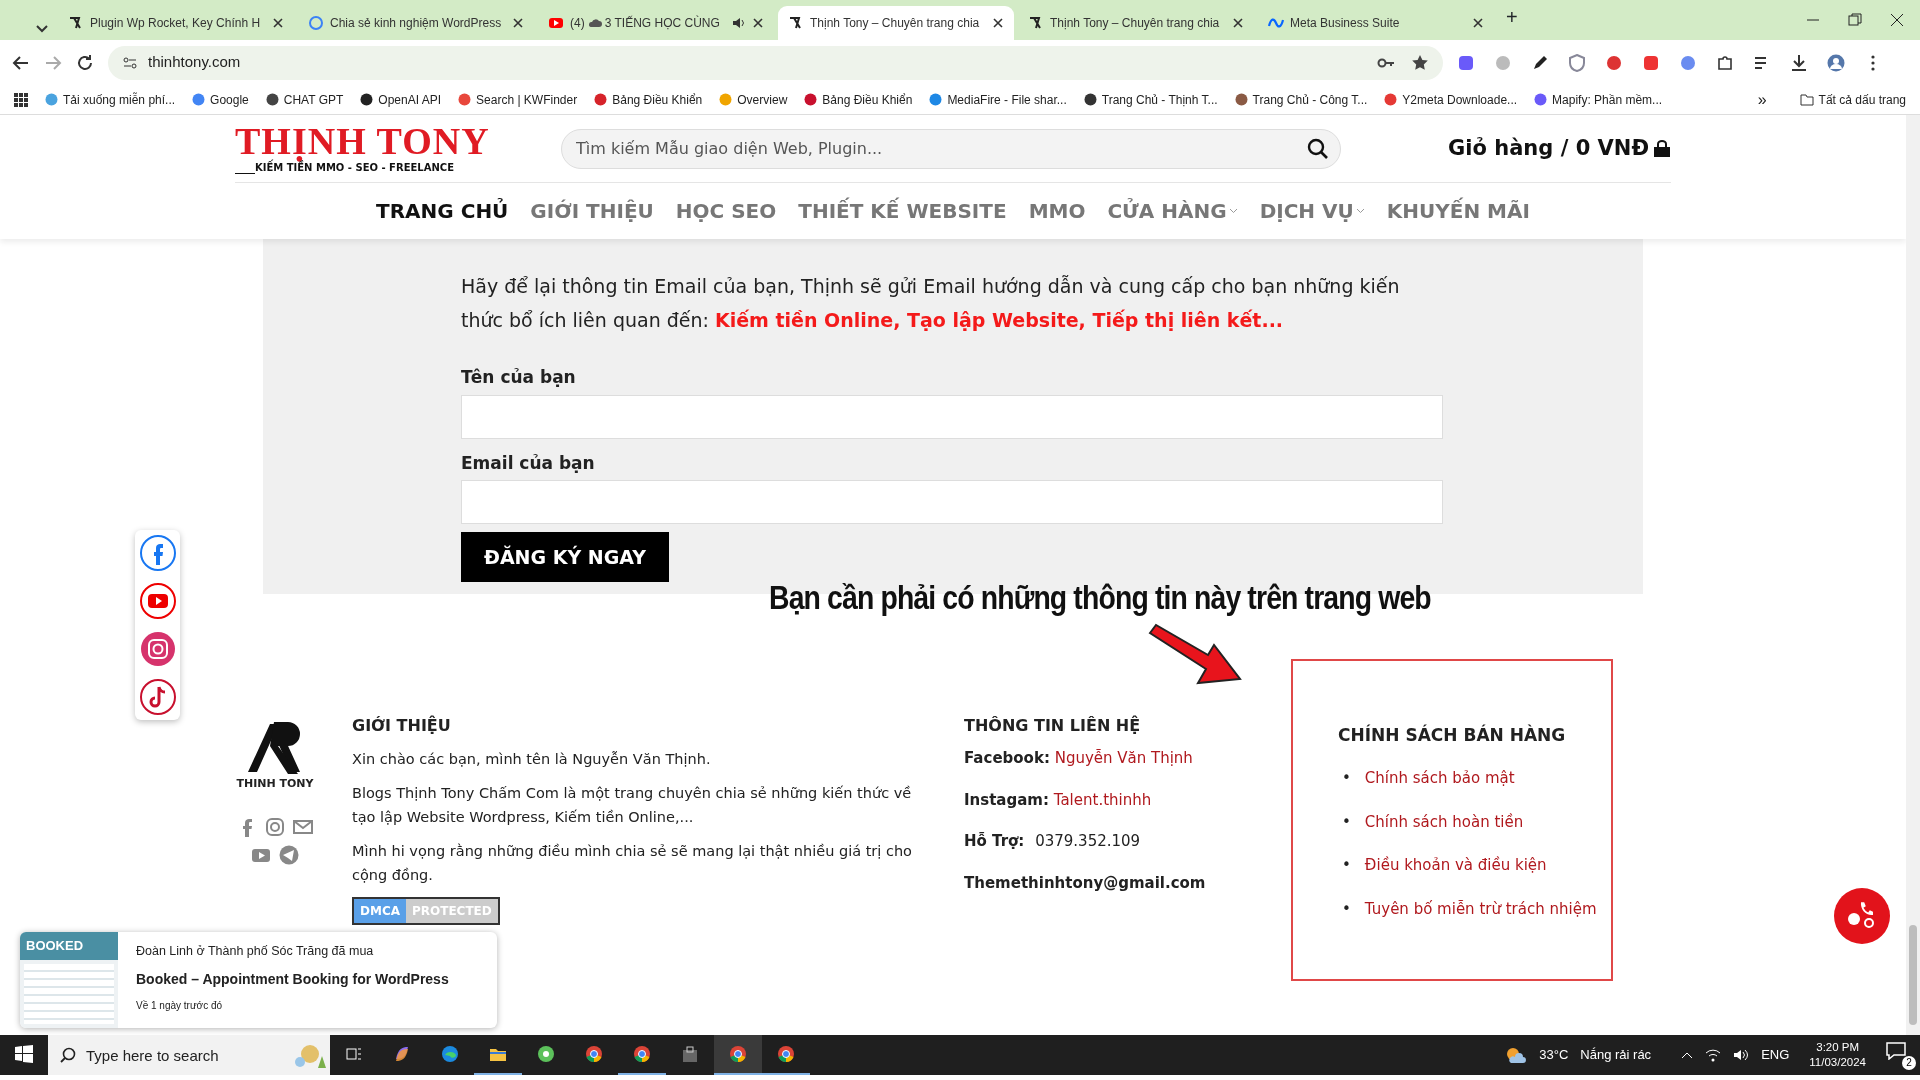 The height and width of the screenshot is (1080, 1920). Describe the element at coordinates (1123, 758) in the screenshot. I see `contact-link: Nguyễn Văn Thịnh` at that location.